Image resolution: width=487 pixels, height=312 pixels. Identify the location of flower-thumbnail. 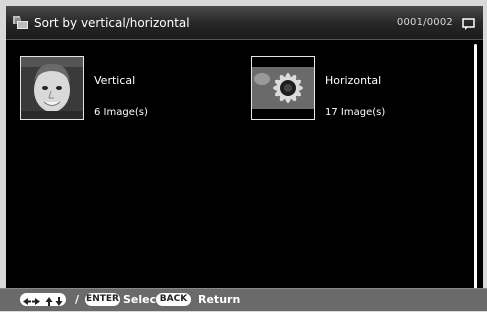
(283, 88).